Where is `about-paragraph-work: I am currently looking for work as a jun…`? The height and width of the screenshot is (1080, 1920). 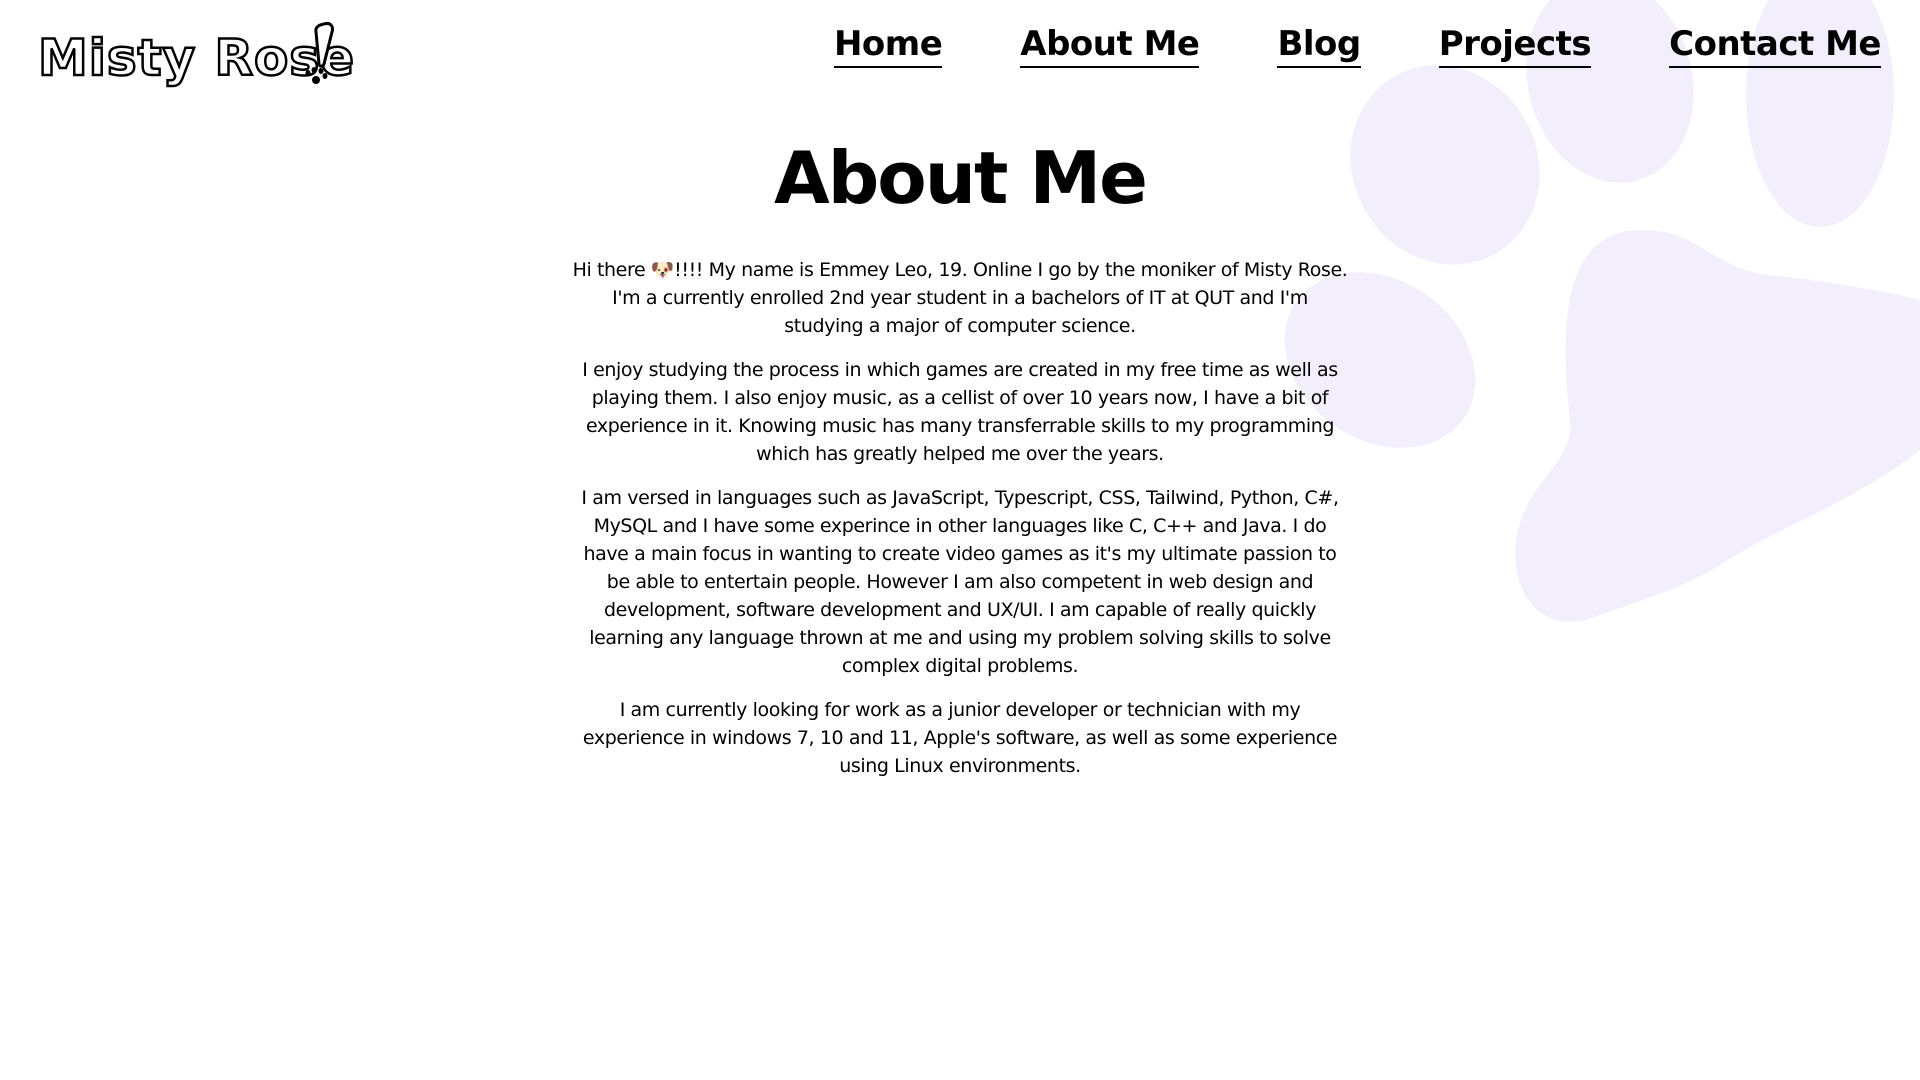
about-paragraph-work: I am currently looking for work as a jun… is located at coordinates (960, 738).